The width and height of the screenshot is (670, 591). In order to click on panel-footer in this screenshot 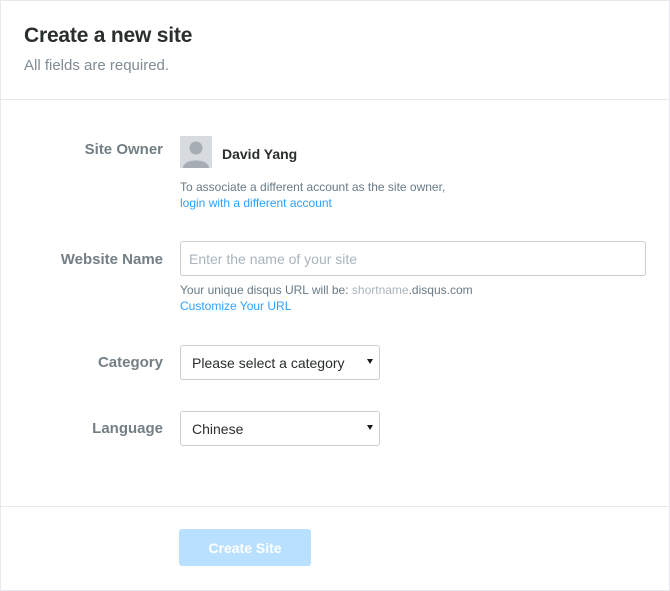, I will do `click(335, 548)`.